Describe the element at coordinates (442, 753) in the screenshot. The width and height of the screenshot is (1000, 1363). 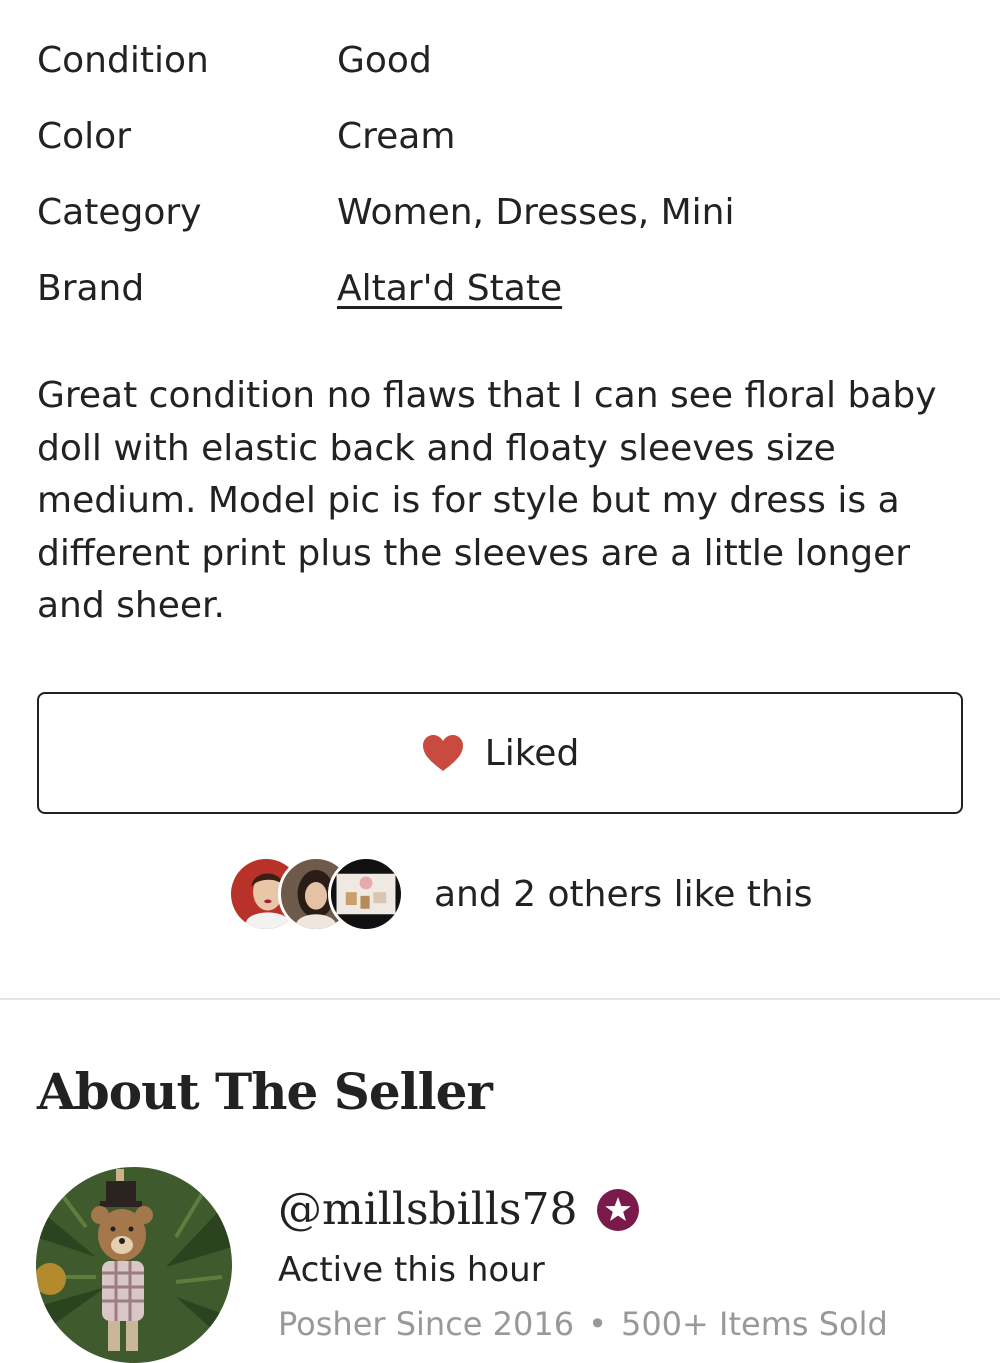
I see `heart-icon` at that location.